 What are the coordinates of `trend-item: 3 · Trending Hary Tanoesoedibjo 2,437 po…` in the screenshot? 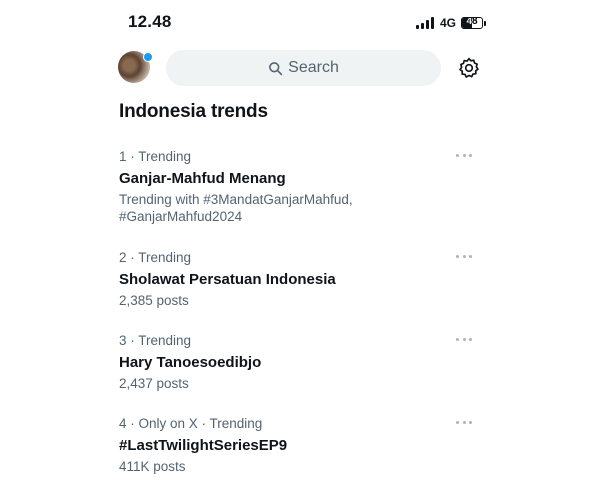 It's located at (299, 362).